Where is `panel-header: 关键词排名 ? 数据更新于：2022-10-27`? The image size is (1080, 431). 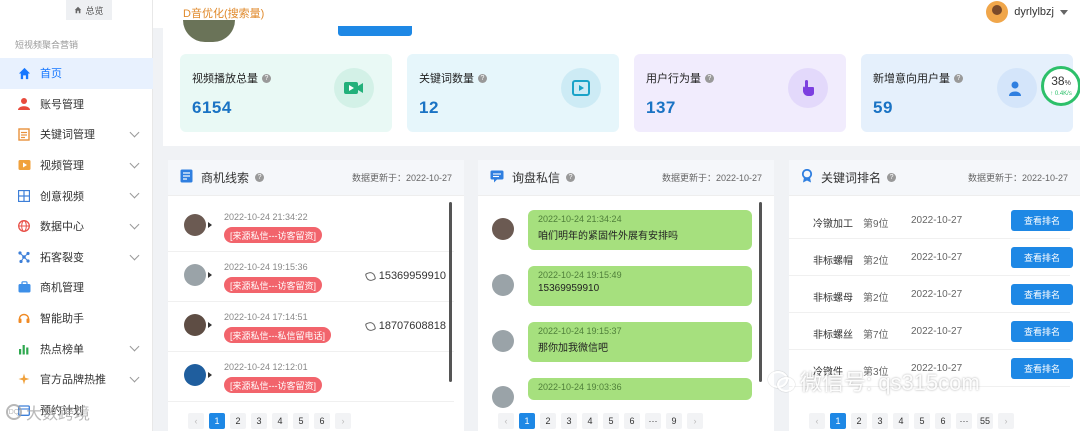 panel-header: 关键词排名 ? 数据更新于：2022-10-27 is located at coordinates (934, 178).